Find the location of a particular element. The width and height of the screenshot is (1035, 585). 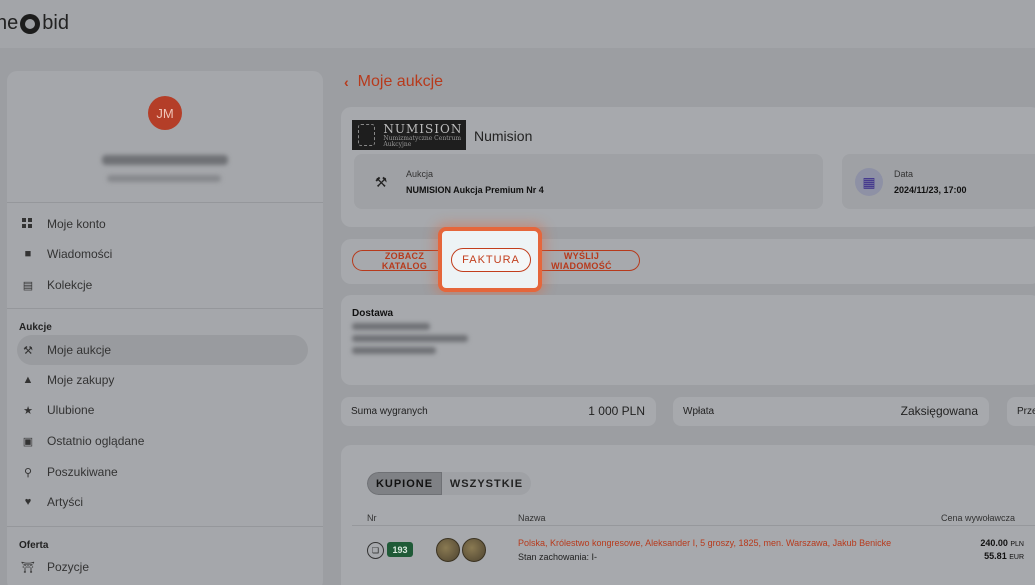

logo-emblem-icon is located at coordinates (367, 135).